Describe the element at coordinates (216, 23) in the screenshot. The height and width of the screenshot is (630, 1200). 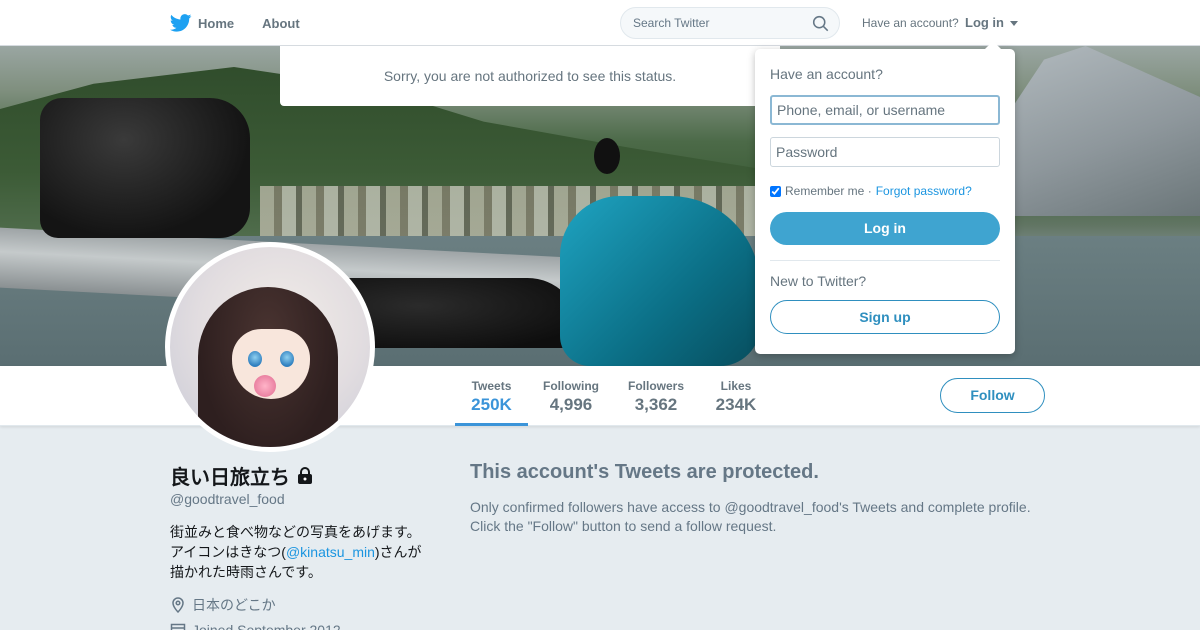
I see `nav-home-label: Home` at that location.